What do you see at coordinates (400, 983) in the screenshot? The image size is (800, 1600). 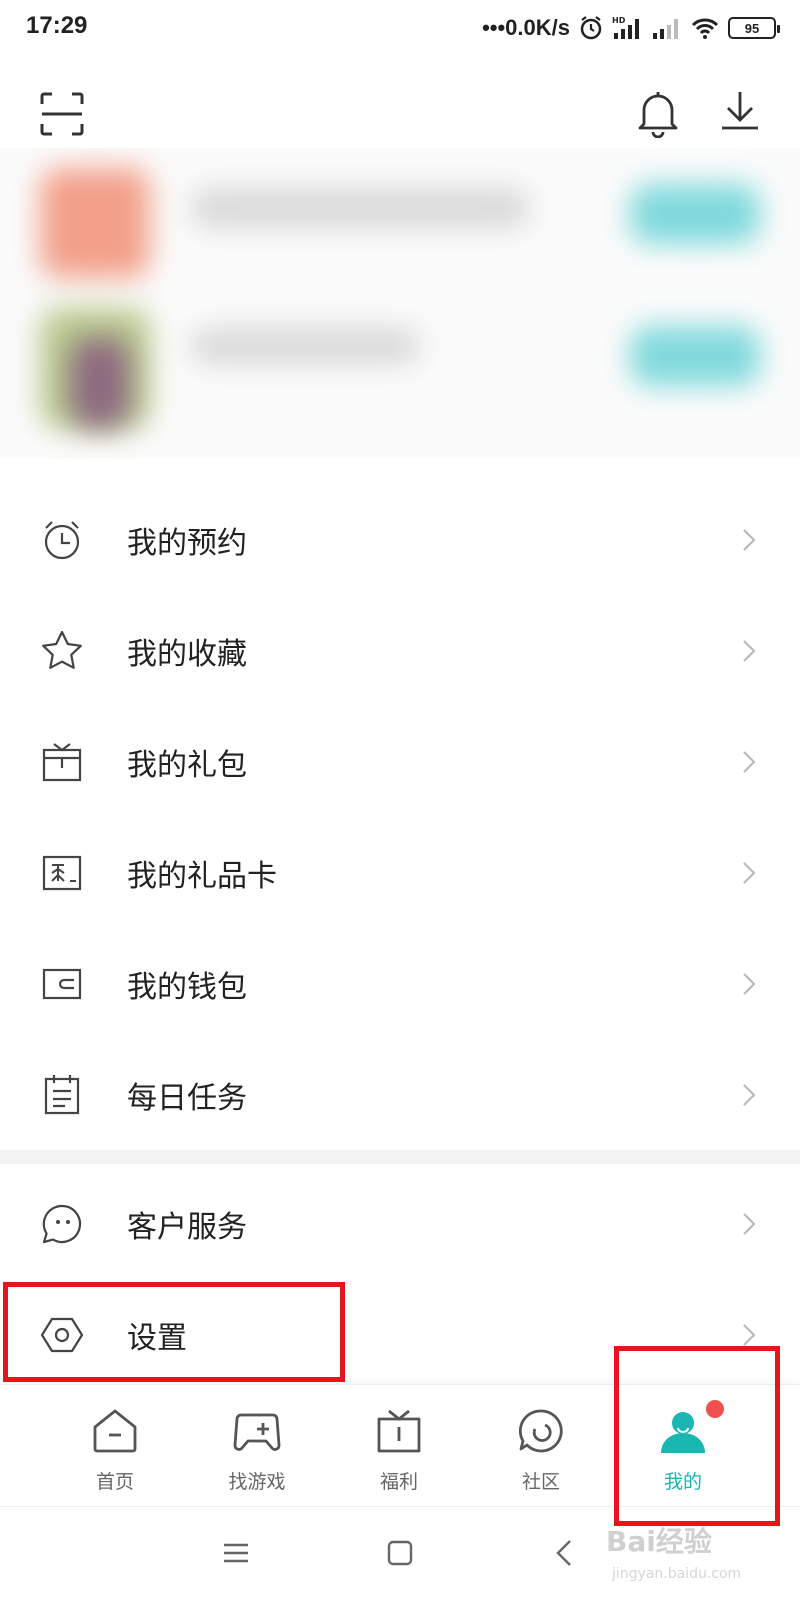 I see `menu-item-wallet: 我的钱包` at bounding box center [400, 983].